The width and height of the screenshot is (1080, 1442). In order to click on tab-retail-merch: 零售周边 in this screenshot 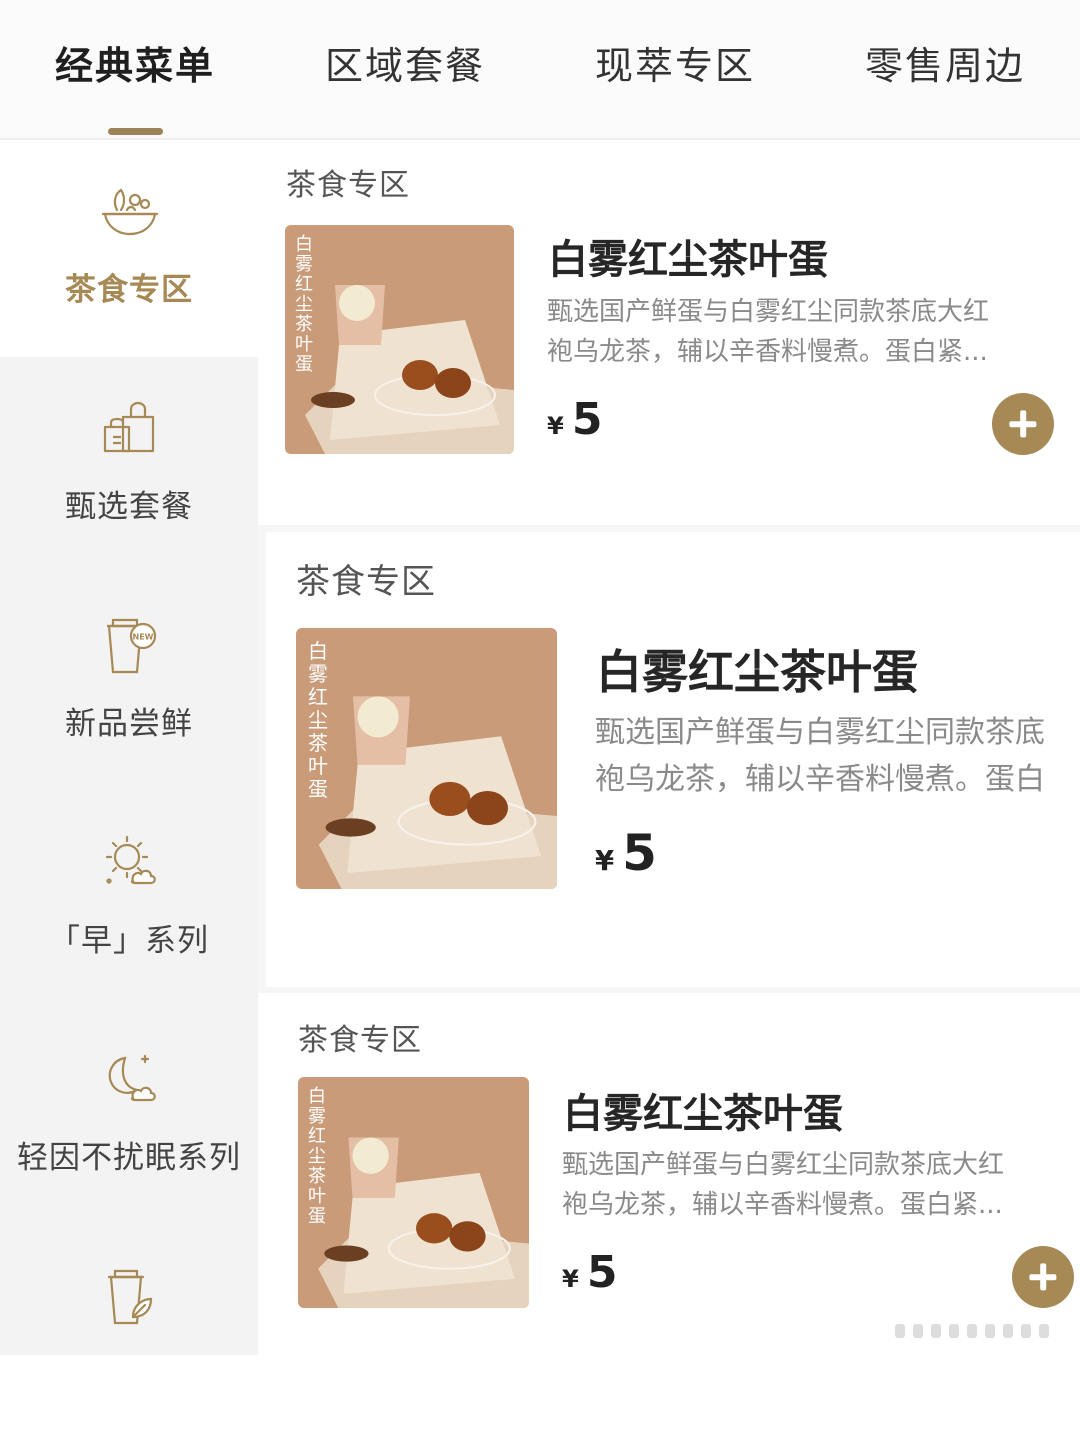, I will do `click(945, 66)`.